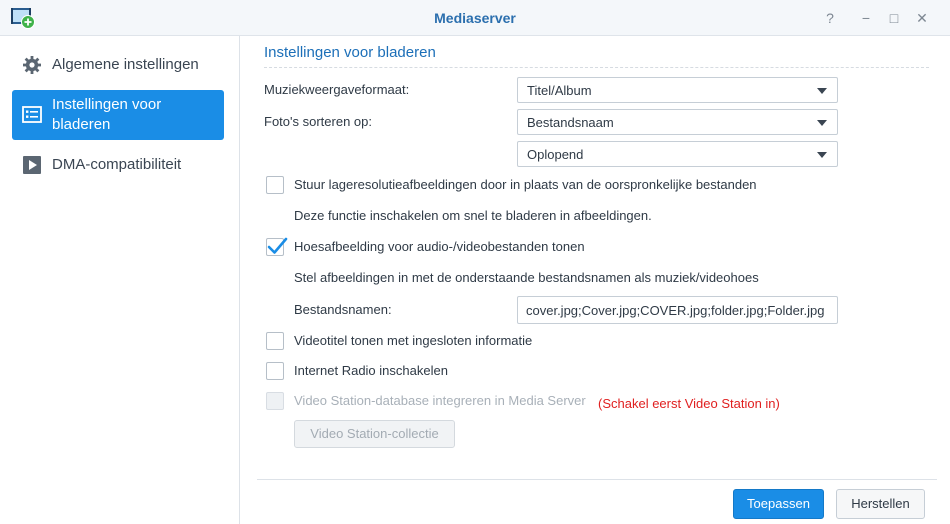  Describe the element at coordinates (570, 122) in the screenshot. I see `photo-sort-value: Bestandsnaam` at that location.